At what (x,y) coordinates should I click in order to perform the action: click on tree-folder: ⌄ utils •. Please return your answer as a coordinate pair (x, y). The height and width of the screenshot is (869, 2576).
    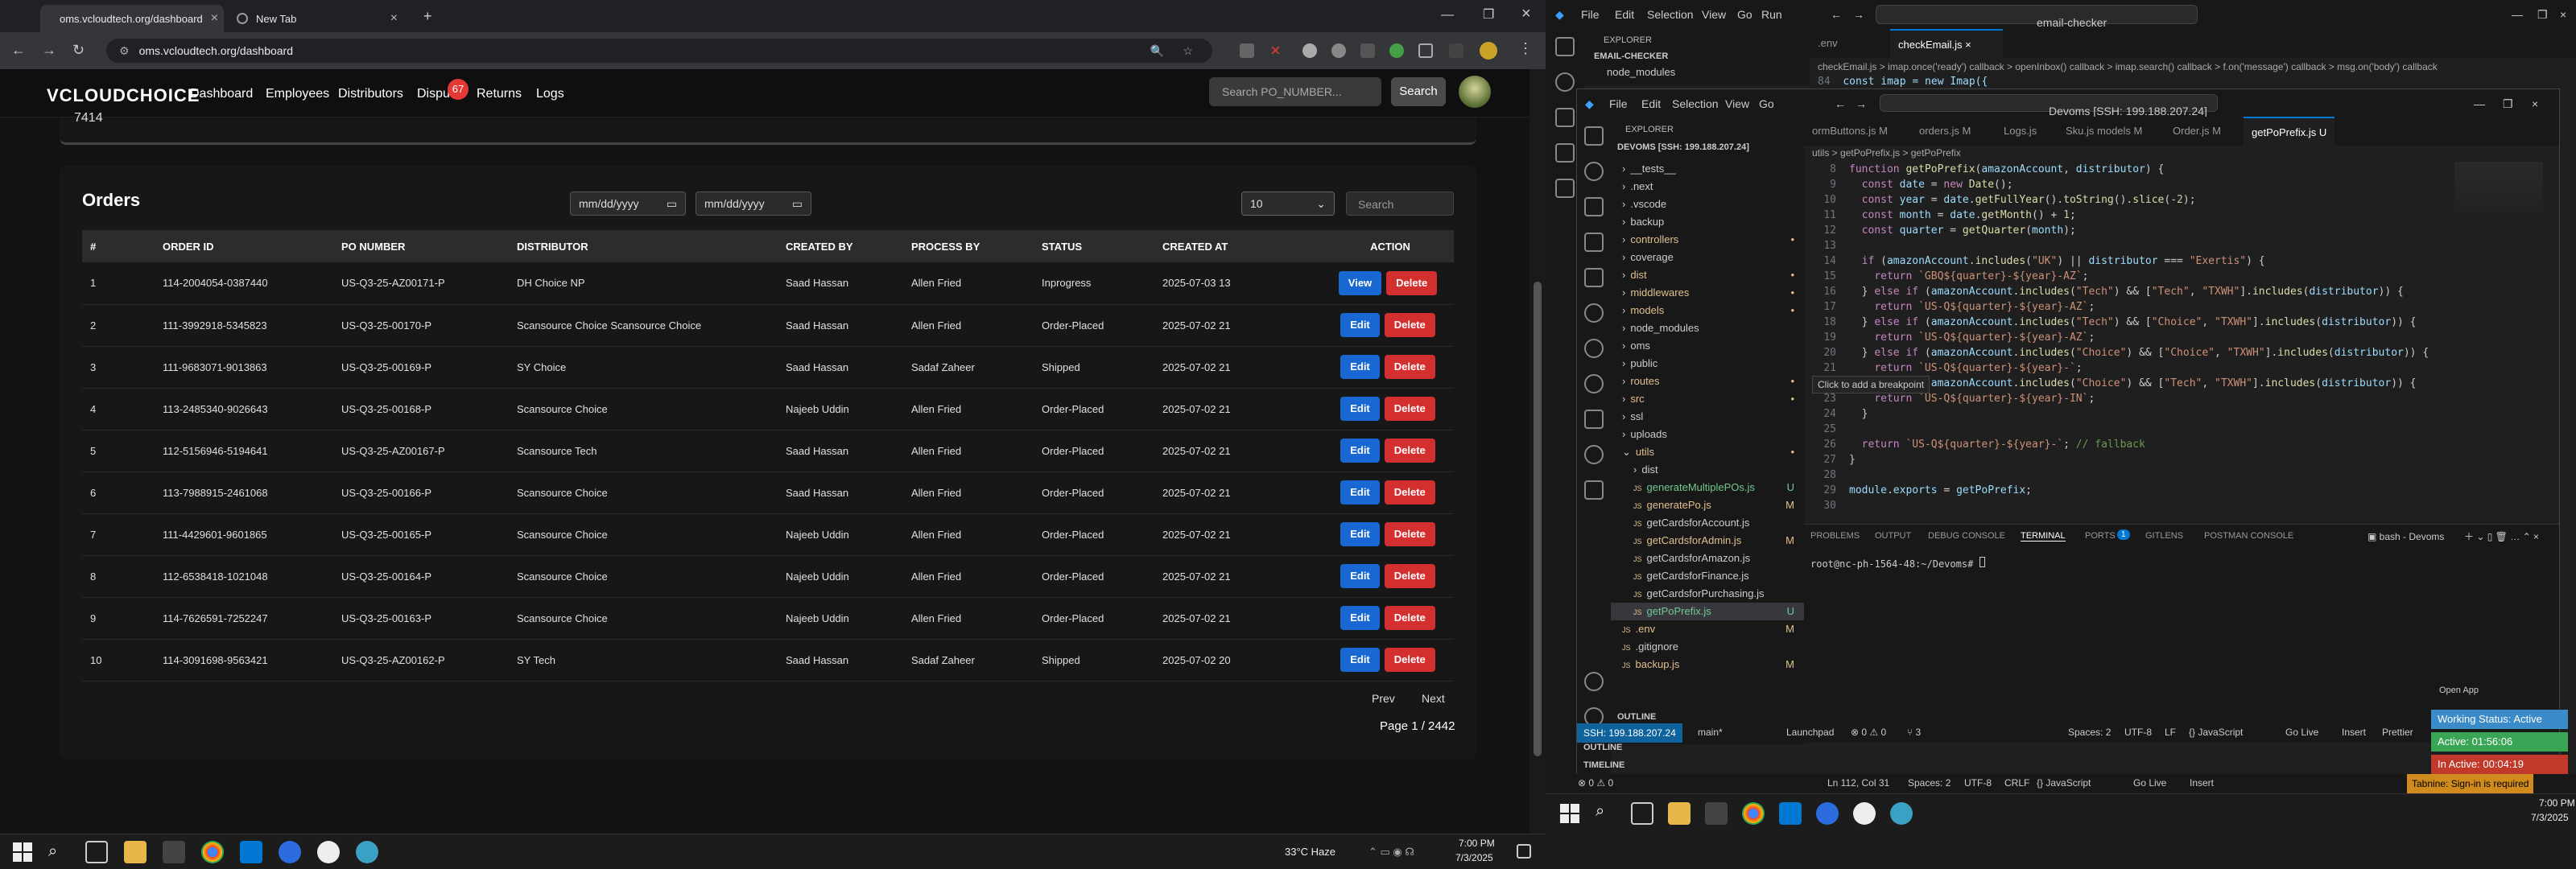
    Looking at the image, I should click on (1707, 452).